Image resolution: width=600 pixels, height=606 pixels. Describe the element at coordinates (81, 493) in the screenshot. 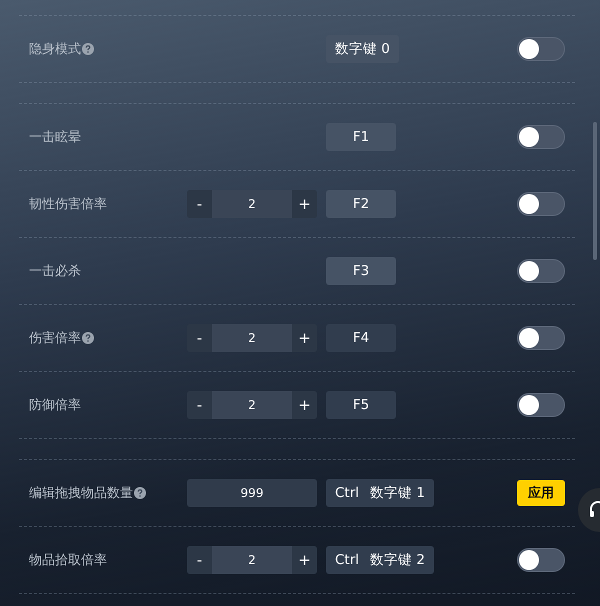

I see `setting-label: 编辑拖拽物品数量` at that location.